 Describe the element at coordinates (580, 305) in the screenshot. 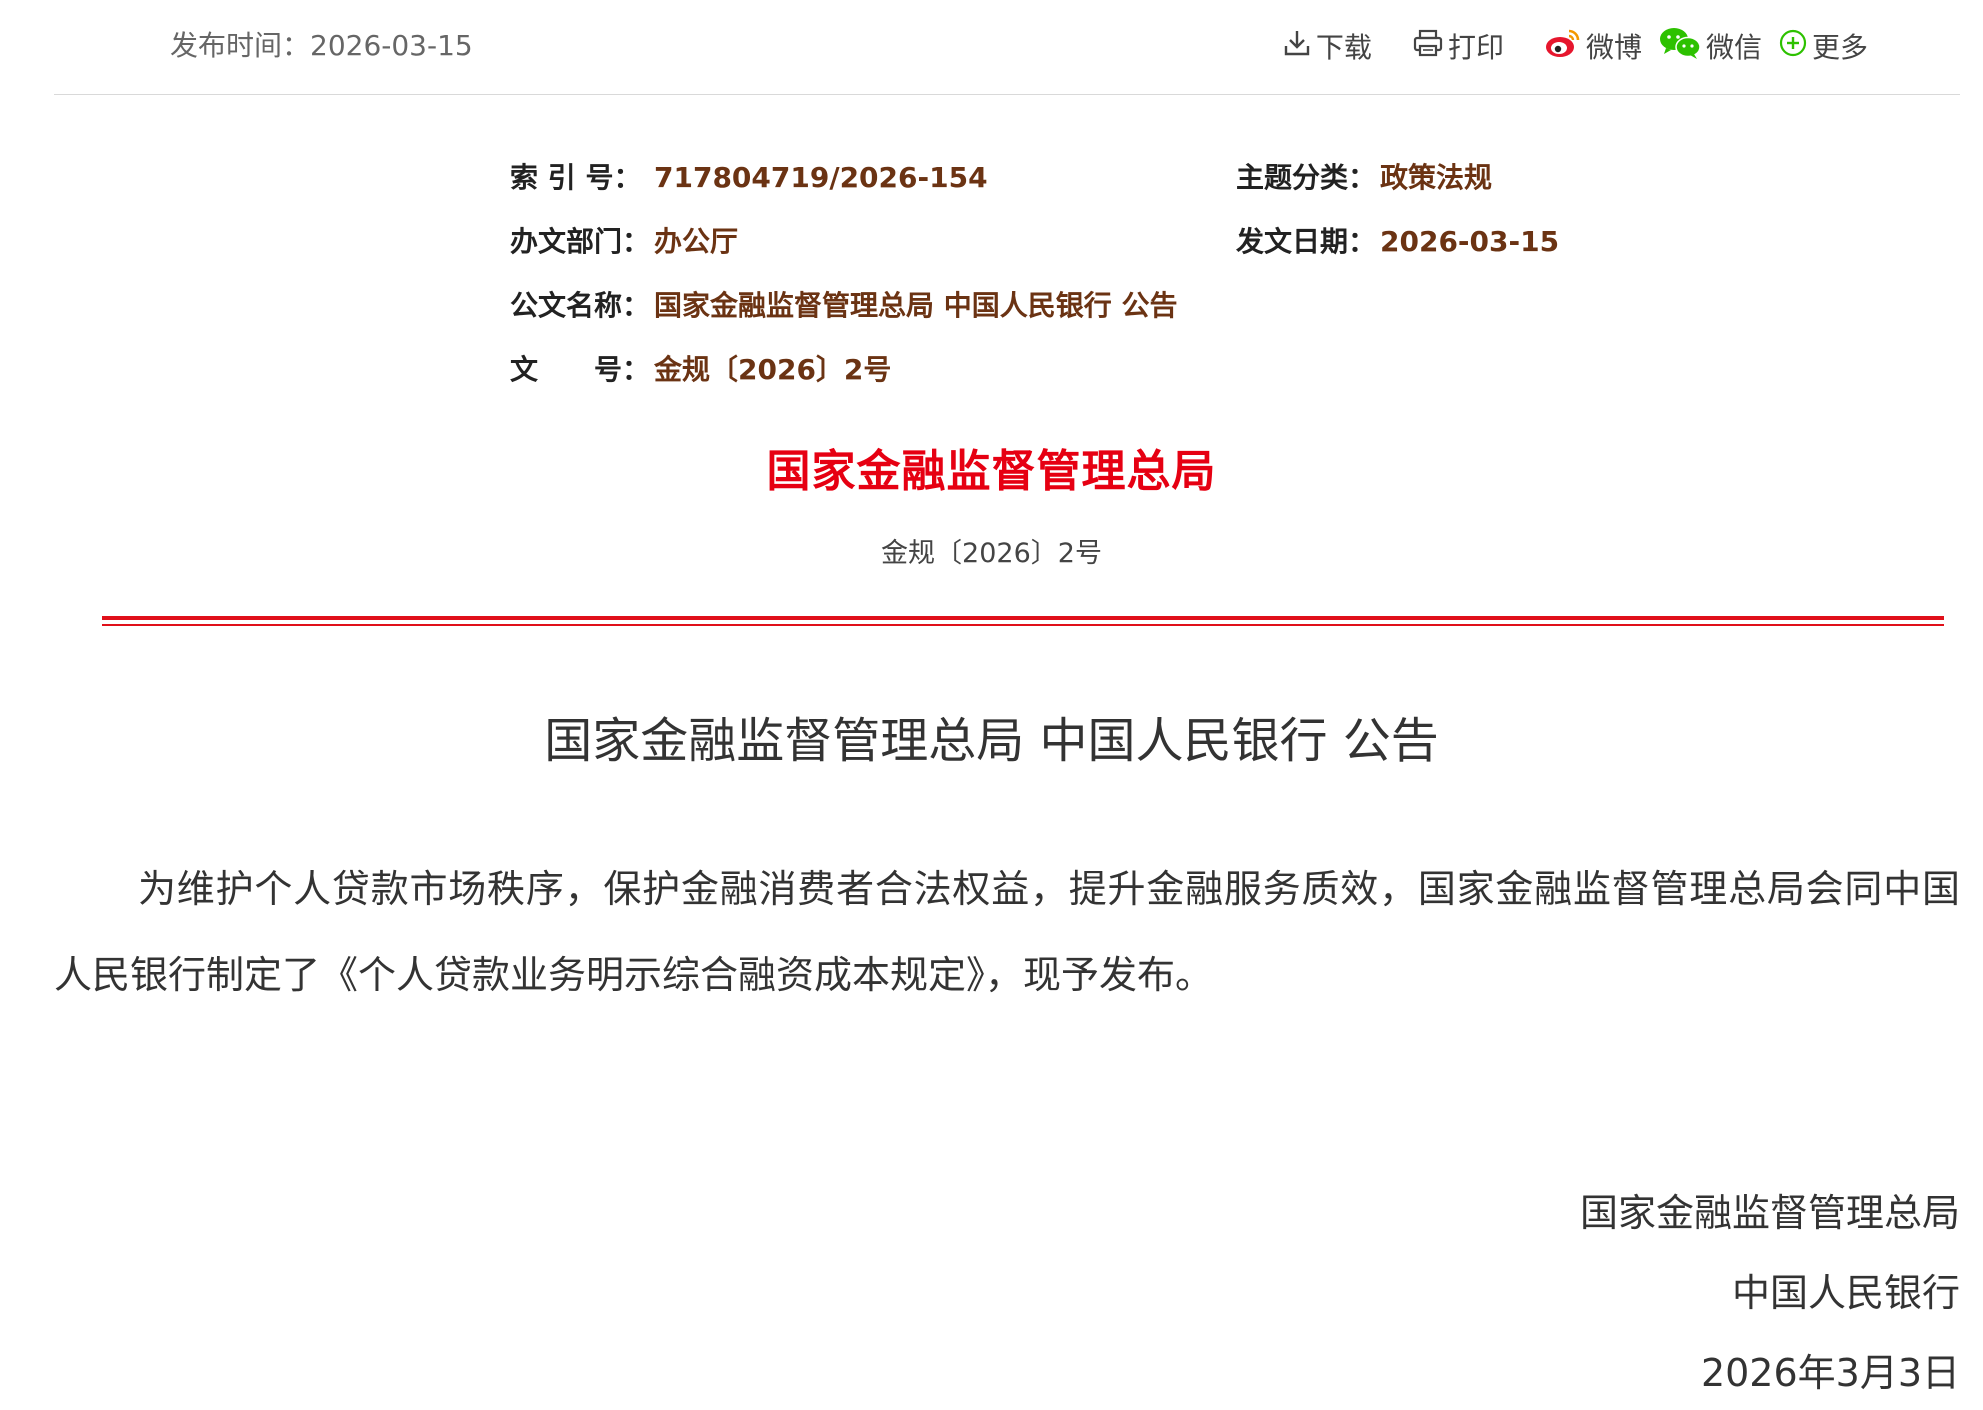

I see `name-label: 公文名称：` at that location.